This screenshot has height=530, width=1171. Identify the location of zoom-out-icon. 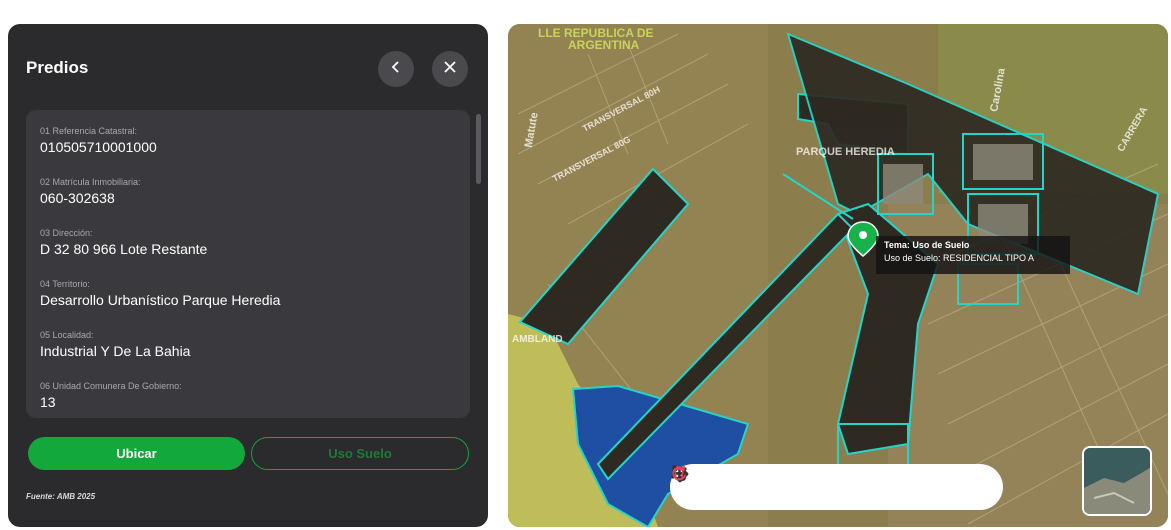
(731, 485).